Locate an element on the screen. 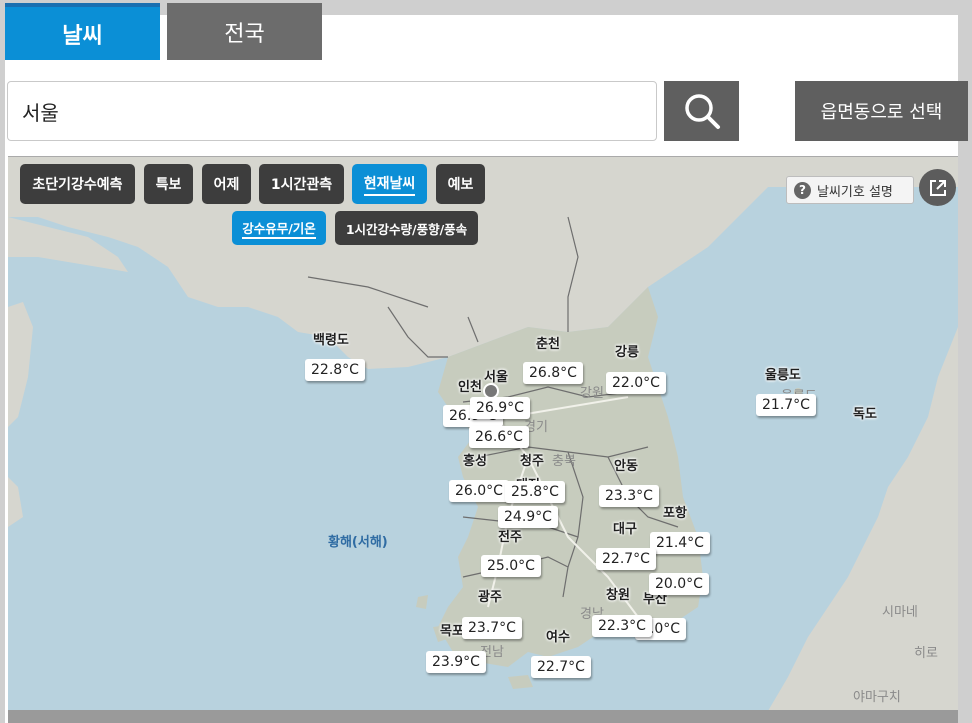  temp-changwon: 22.3°C is located at coordinates (622, 626).